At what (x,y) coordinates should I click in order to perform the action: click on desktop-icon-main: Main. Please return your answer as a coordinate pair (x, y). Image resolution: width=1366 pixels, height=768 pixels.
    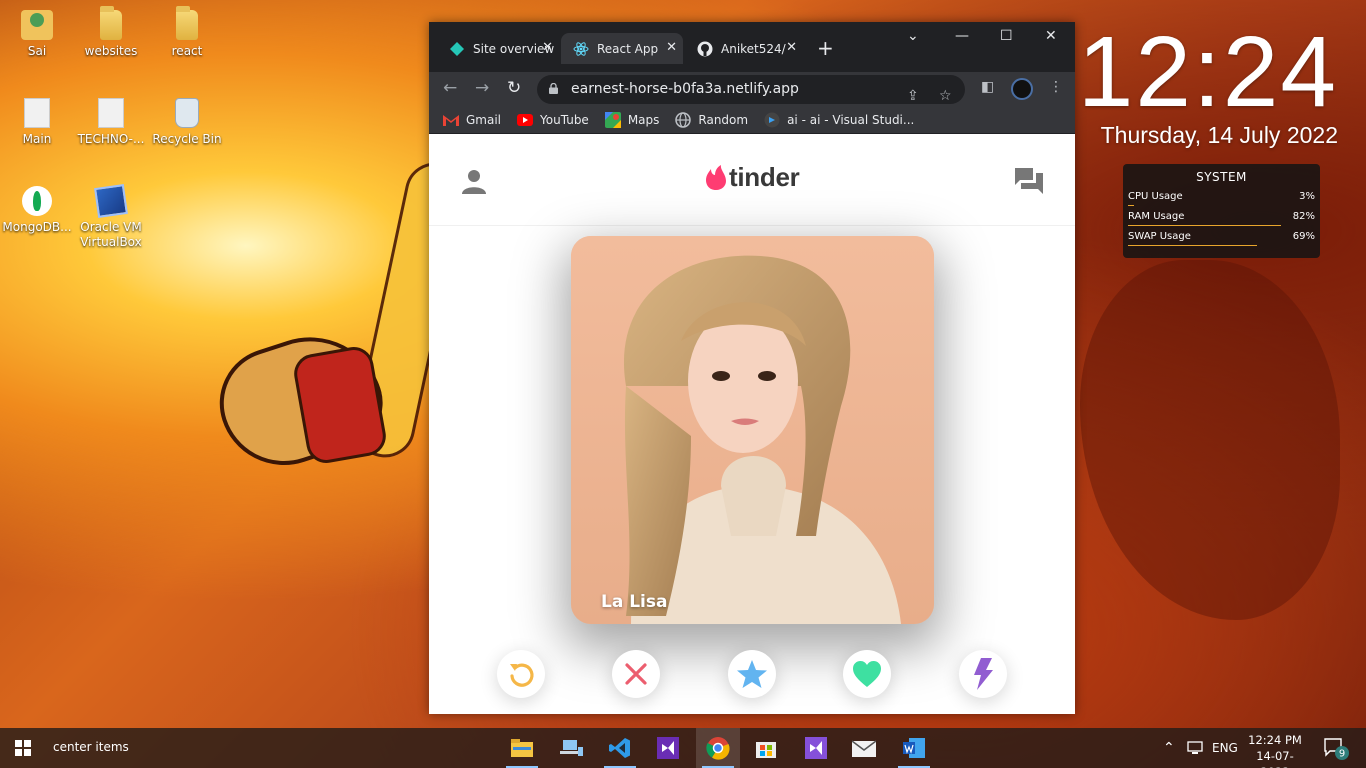
    Looking at the image, I should click on (37, 122).